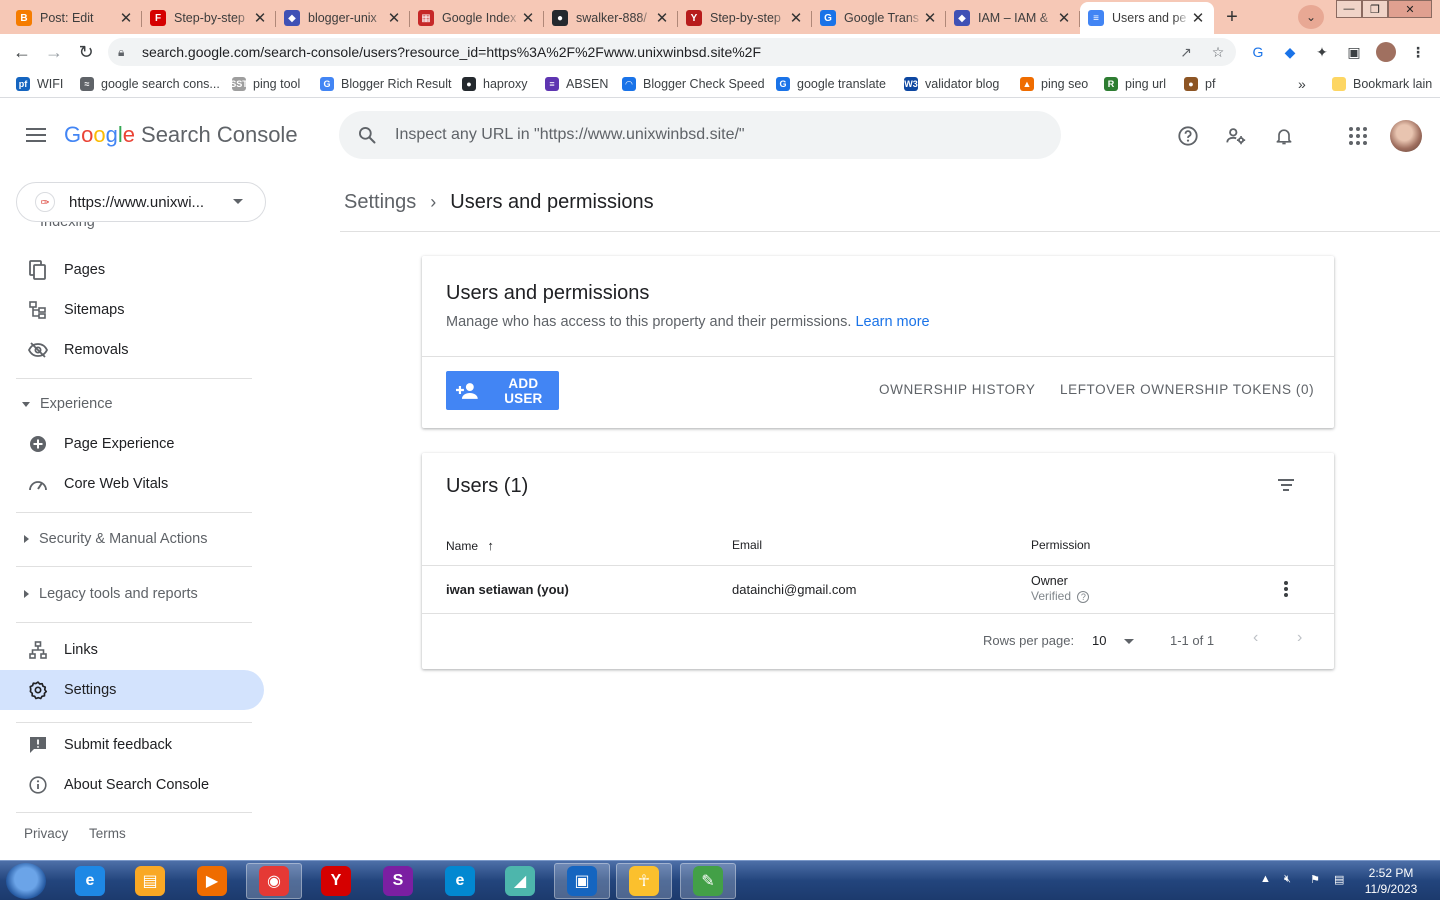  What do you see at coordinates (132, 444) in the screenshot?
I see `sidebar-item-page-experience: Page Experience` at bounding box center [132, 444].